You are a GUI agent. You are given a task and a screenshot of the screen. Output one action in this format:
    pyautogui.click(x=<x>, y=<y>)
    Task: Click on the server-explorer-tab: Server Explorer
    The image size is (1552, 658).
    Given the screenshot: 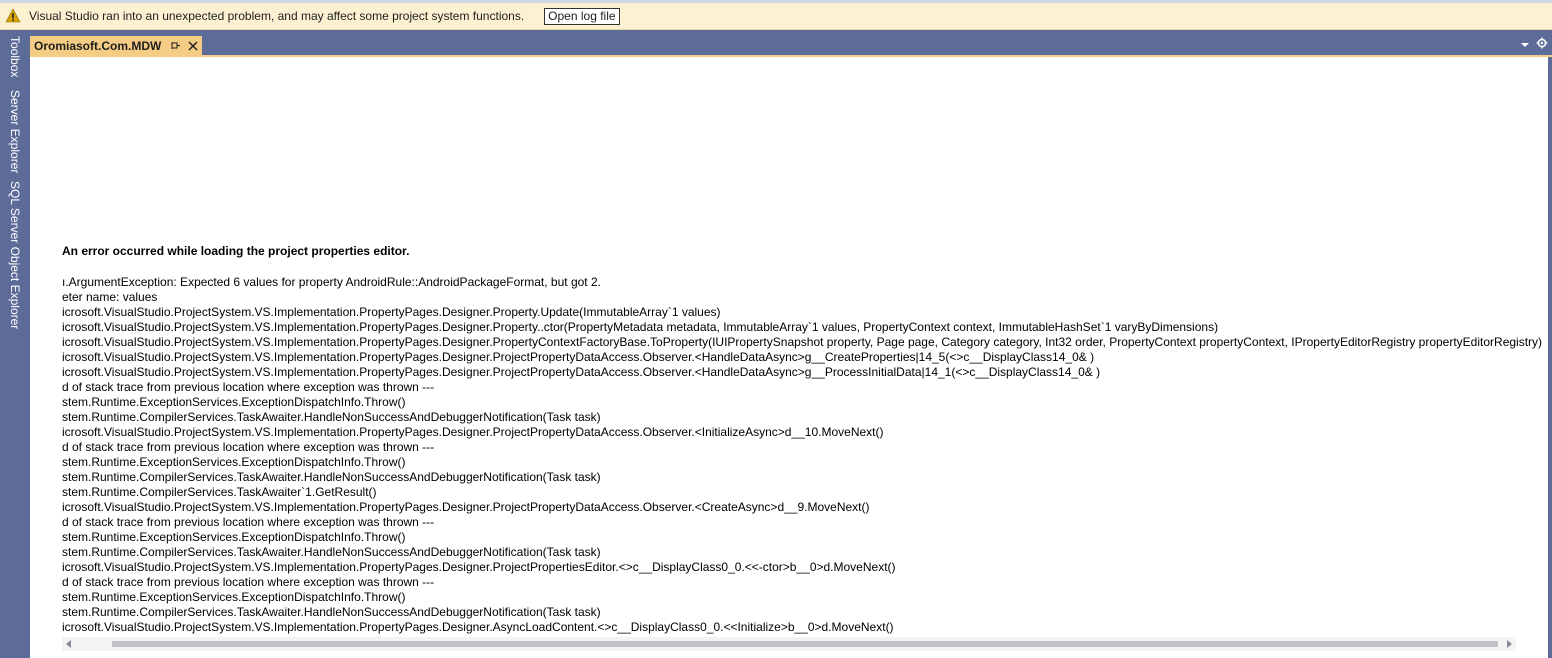 What is the action you would take?
    pyautogui.click(x=15, y=131)
    